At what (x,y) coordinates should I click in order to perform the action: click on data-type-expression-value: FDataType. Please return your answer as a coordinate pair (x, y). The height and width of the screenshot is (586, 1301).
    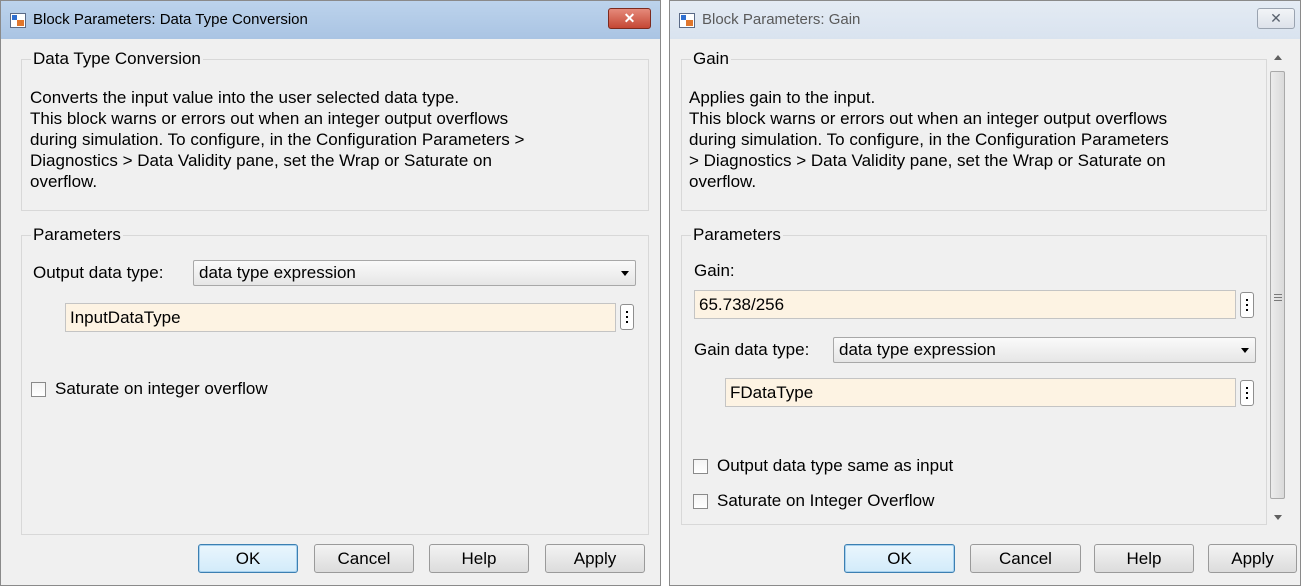
    Looking at the image, I should click on (772, 392).